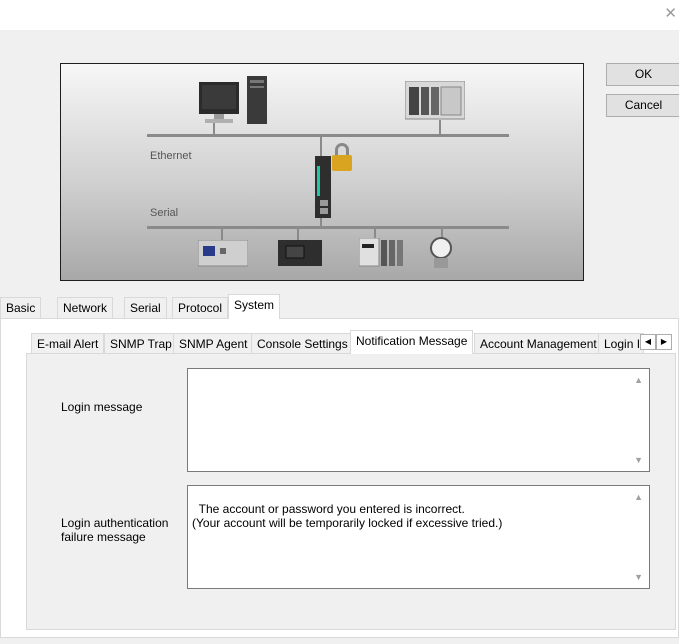 This screenshot has height=644, width=679. Describe the element at coordinates (381, 252) in the screenshot. I see `io-module-icon` at that location.